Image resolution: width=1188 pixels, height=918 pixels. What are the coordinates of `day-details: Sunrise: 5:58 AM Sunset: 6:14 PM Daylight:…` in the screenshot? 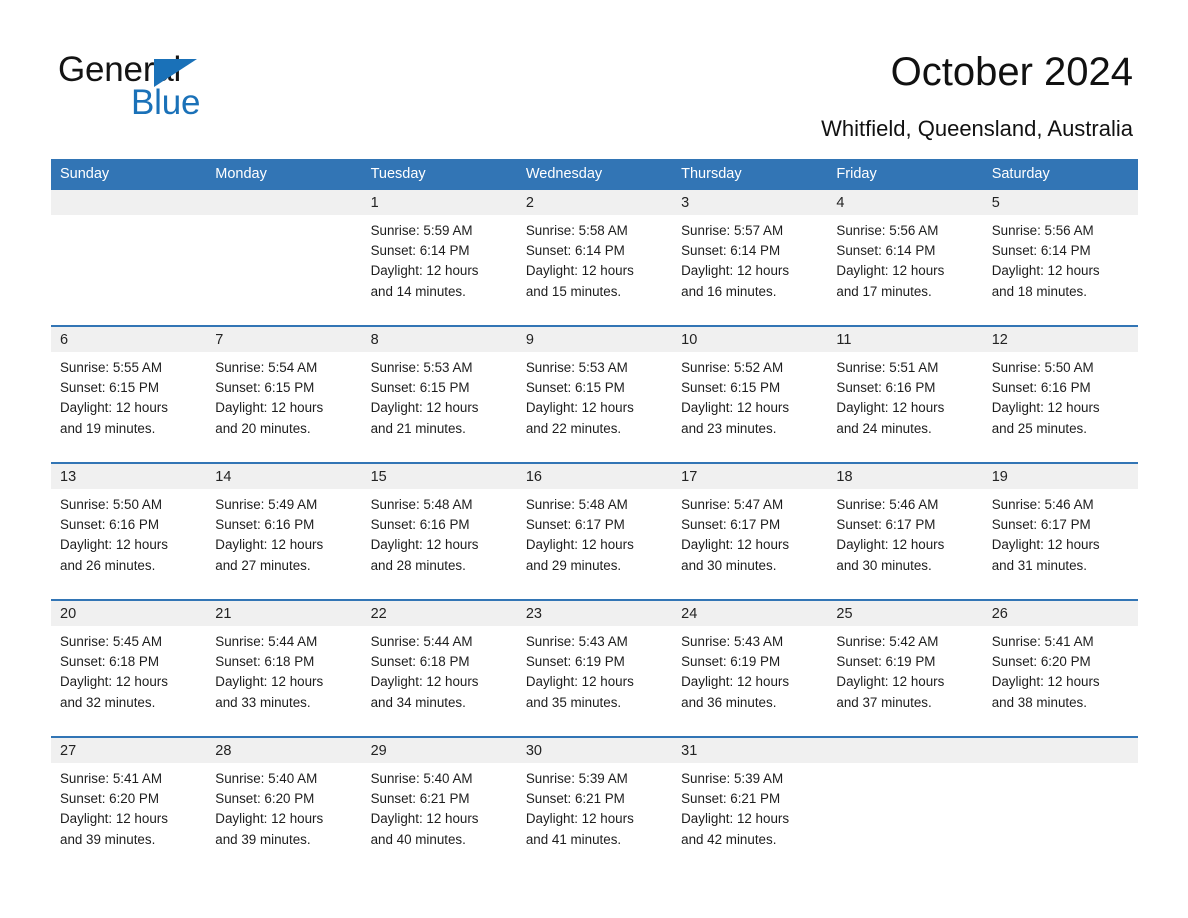 It's located at (594, 258).